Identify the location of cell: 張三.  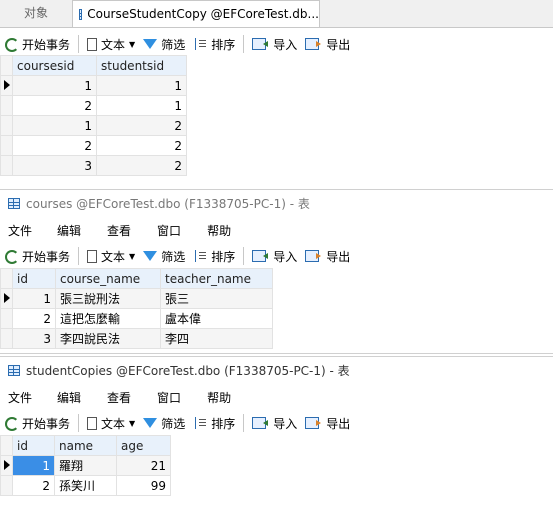
(216, 298).